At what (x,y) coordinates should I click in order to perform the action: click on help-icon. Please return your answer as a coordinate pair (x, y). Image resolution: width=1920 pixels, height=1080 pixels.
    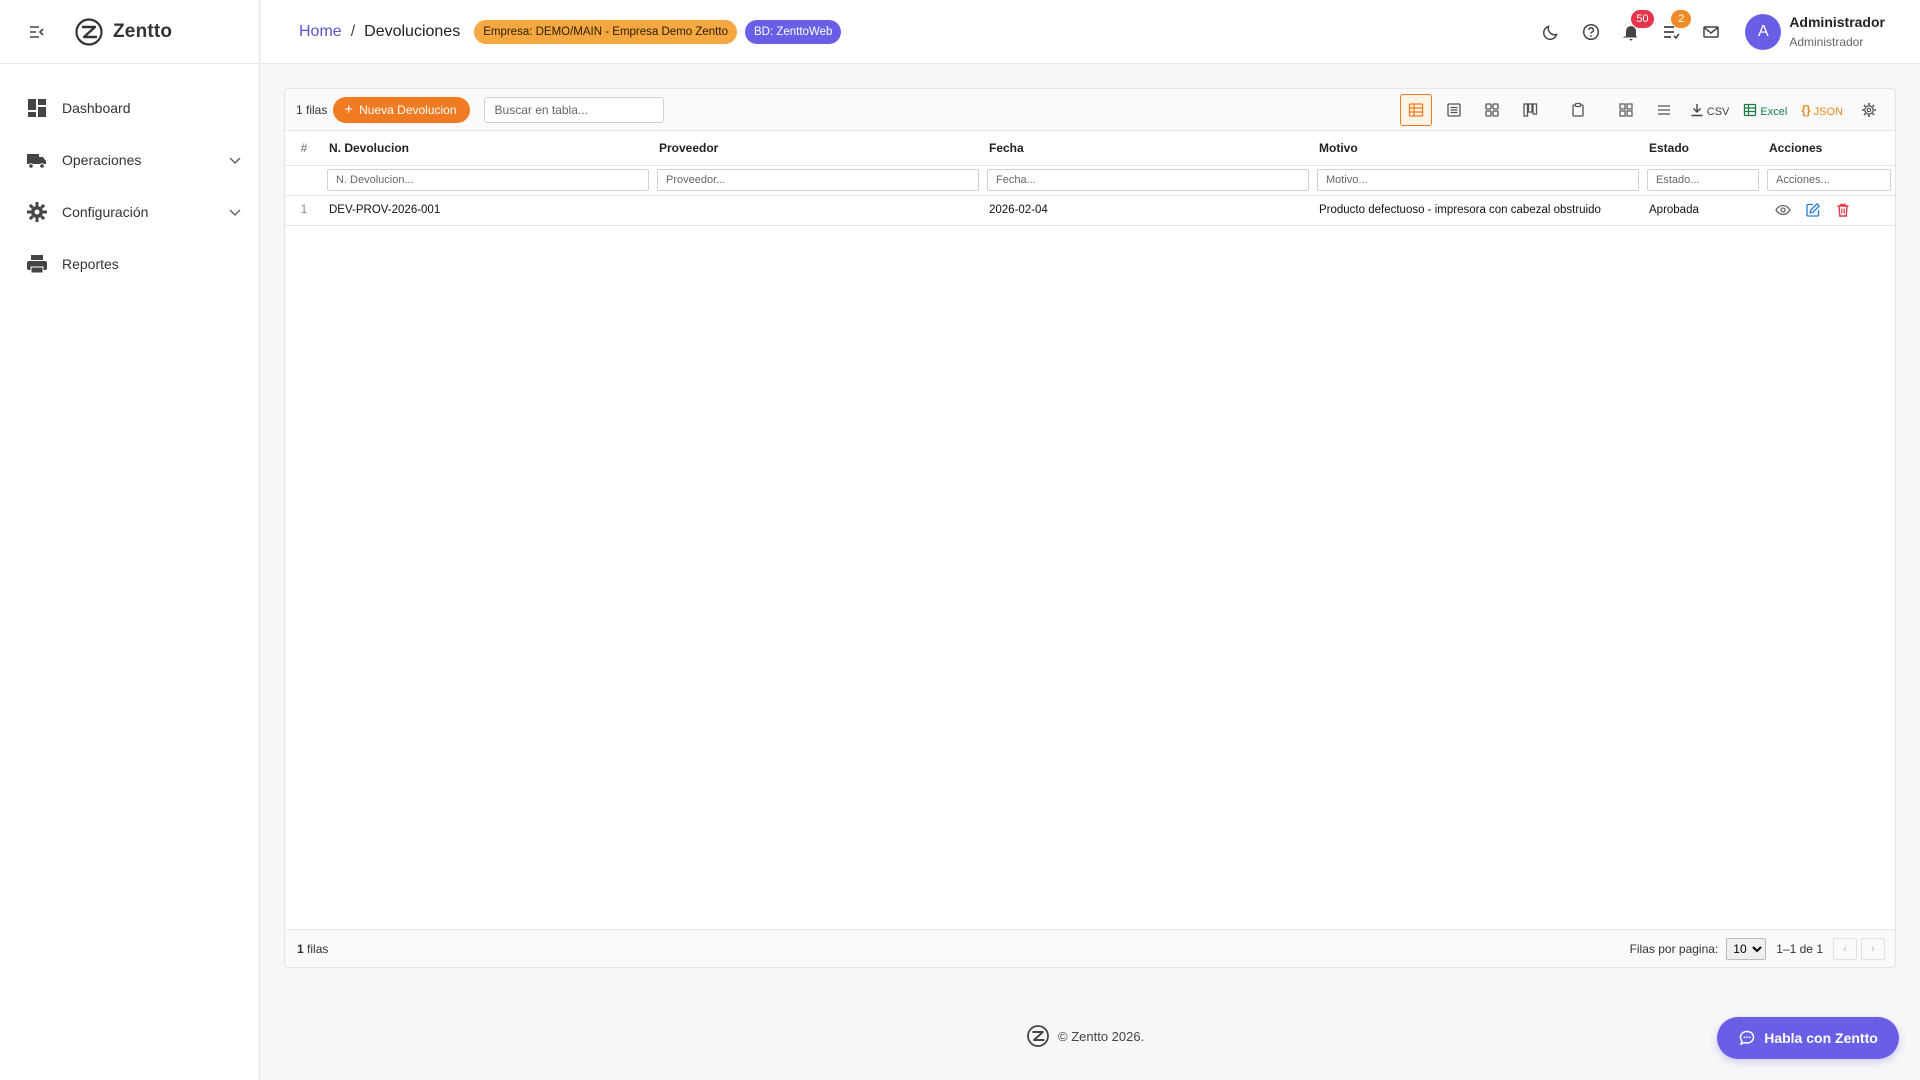
    Looking at the image, I should click on (1591, 32).